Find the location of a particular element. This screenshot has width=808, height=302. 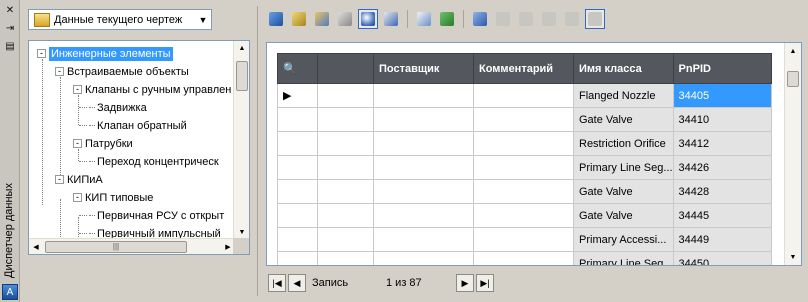

reject-button is located at coordinates (526, 19).